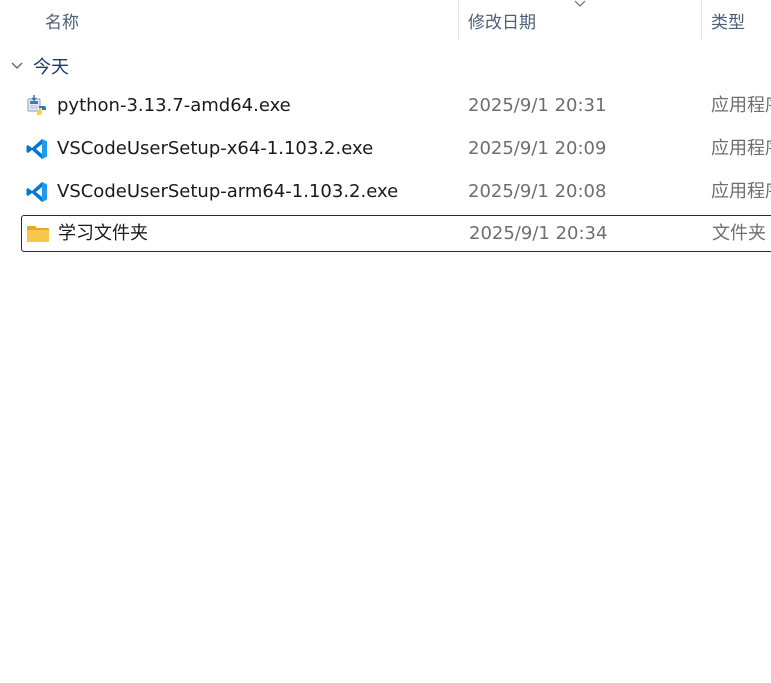 The width and height of the screenshot is (771, 683). What do you see at coordinates (580, 20) in the screenshot?
I see `column-header-date: 修改日期` at bounding box center [580, 20].